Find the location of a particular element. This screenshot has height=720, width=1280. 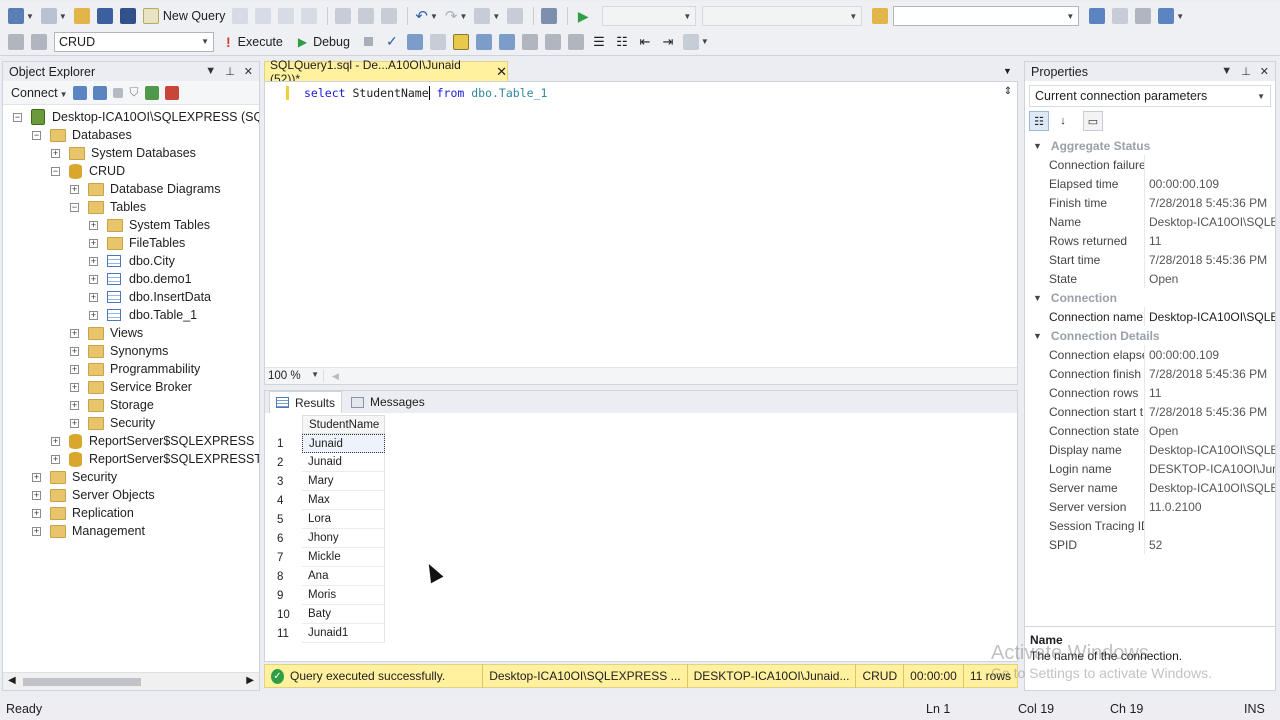

property-row: Connection state Open is located at coordinates (1150, 430).